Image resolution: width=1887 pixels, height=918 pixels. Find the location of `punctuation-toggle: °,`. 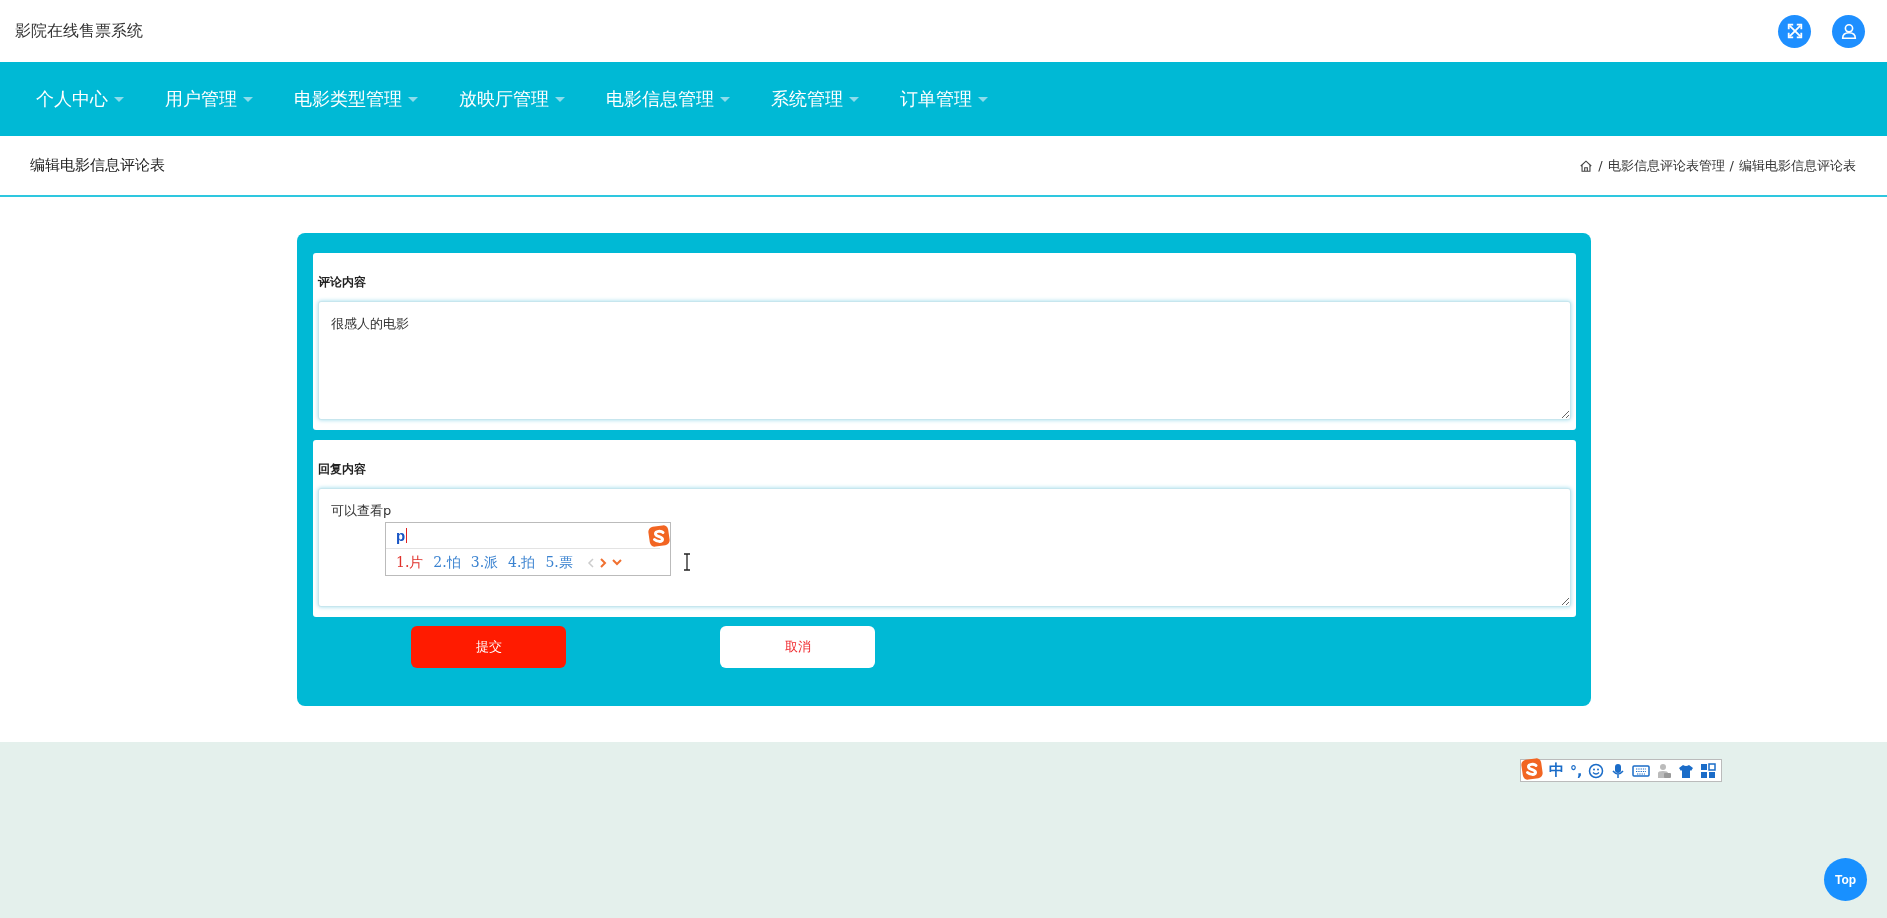

punctuation-toggle: °, is located at coordinates (1576, 770).